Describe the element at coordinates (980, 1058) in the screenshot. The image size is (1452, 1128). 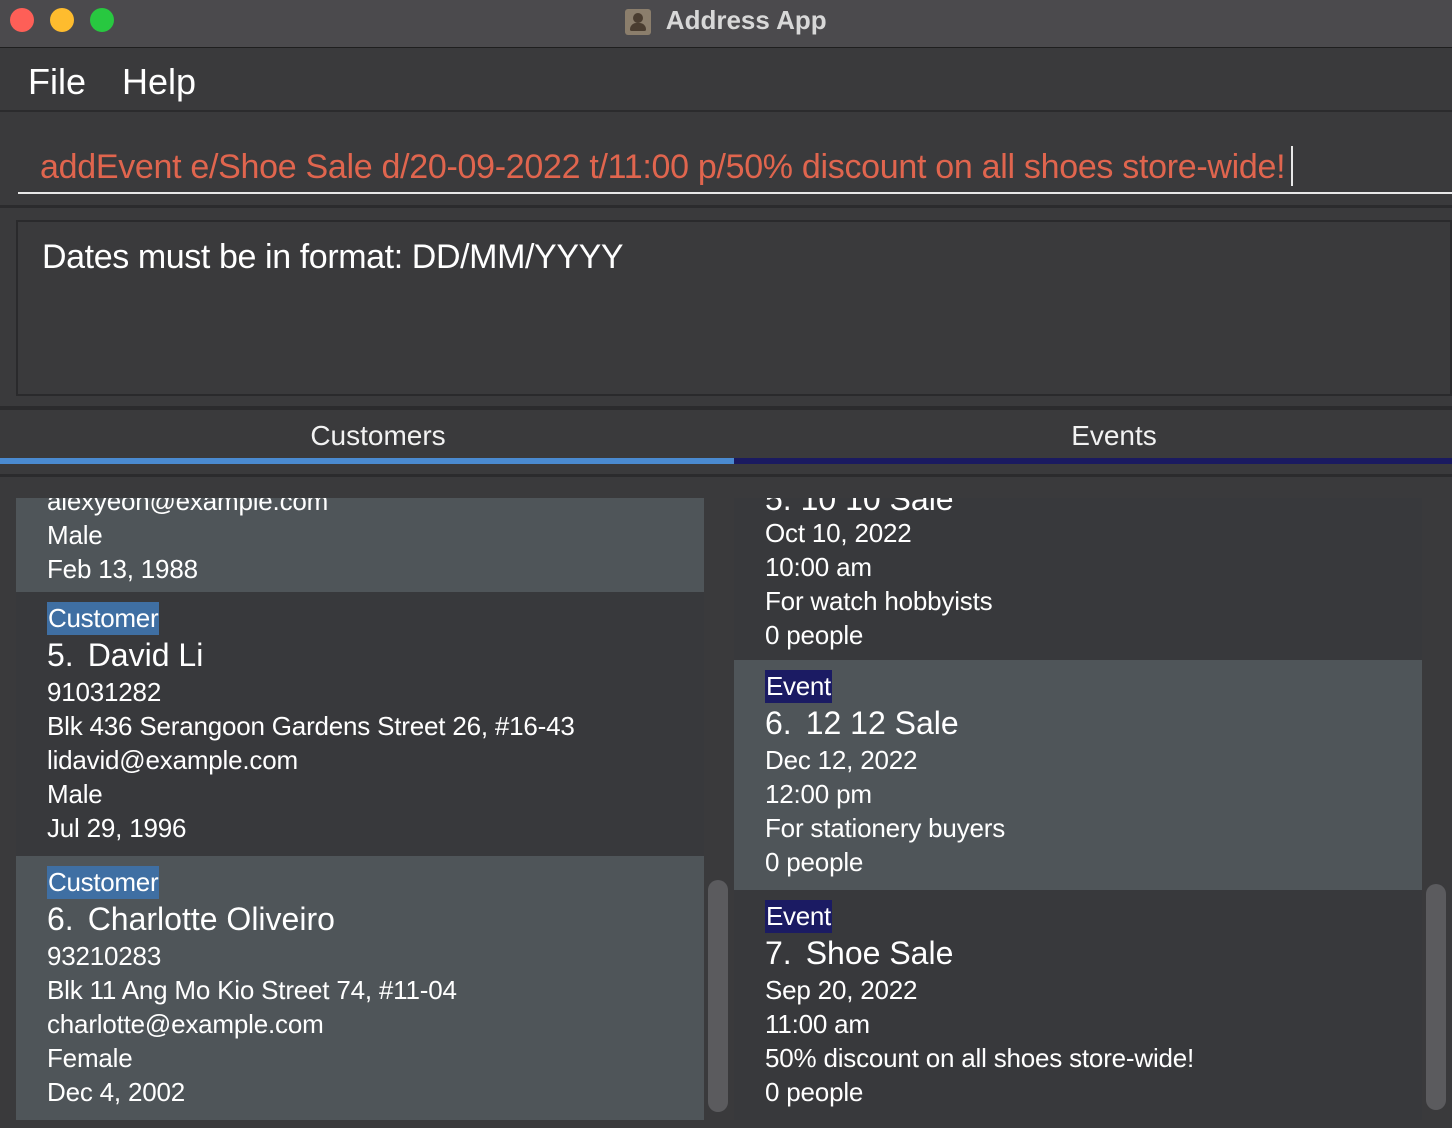
I see `event-purpose: 50% discount on all shoes store-wide!` at that location.